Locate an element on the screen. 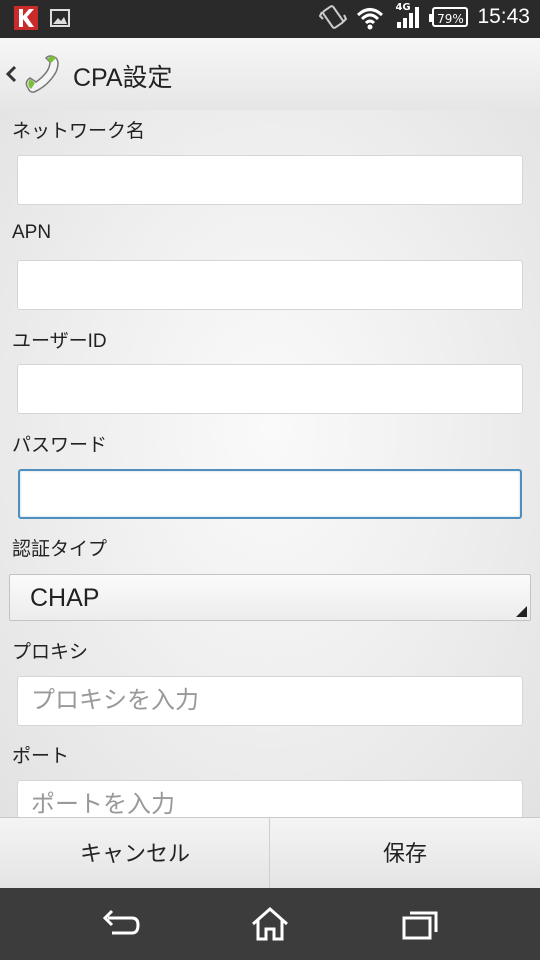 The height and width of the screenshot is (960, 540). auth-type-spinner: CHAP is located at coordinates (270, 597).